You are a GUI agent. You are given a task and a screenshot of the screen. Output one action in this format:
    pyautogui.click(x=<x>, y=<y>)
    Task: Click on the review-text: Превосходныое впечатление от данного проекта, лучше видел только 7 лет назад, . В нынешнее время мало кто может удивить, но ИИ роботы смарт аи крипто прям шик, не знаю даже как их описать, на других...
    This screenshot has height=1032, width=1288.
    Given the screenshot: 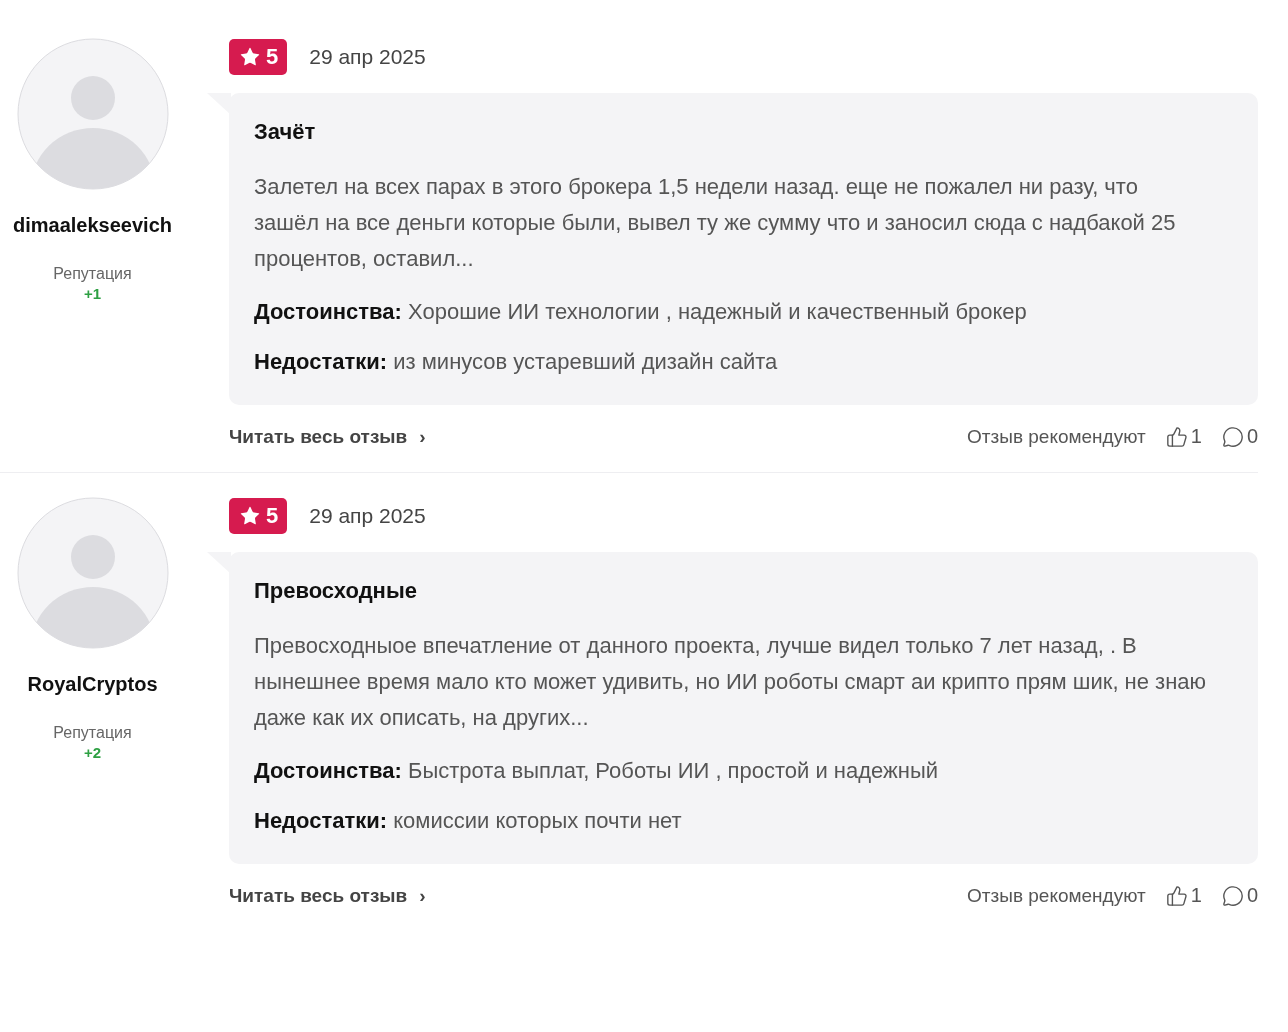 What is the action you would take?
    pyautogui.click(x=731, y=682)
    